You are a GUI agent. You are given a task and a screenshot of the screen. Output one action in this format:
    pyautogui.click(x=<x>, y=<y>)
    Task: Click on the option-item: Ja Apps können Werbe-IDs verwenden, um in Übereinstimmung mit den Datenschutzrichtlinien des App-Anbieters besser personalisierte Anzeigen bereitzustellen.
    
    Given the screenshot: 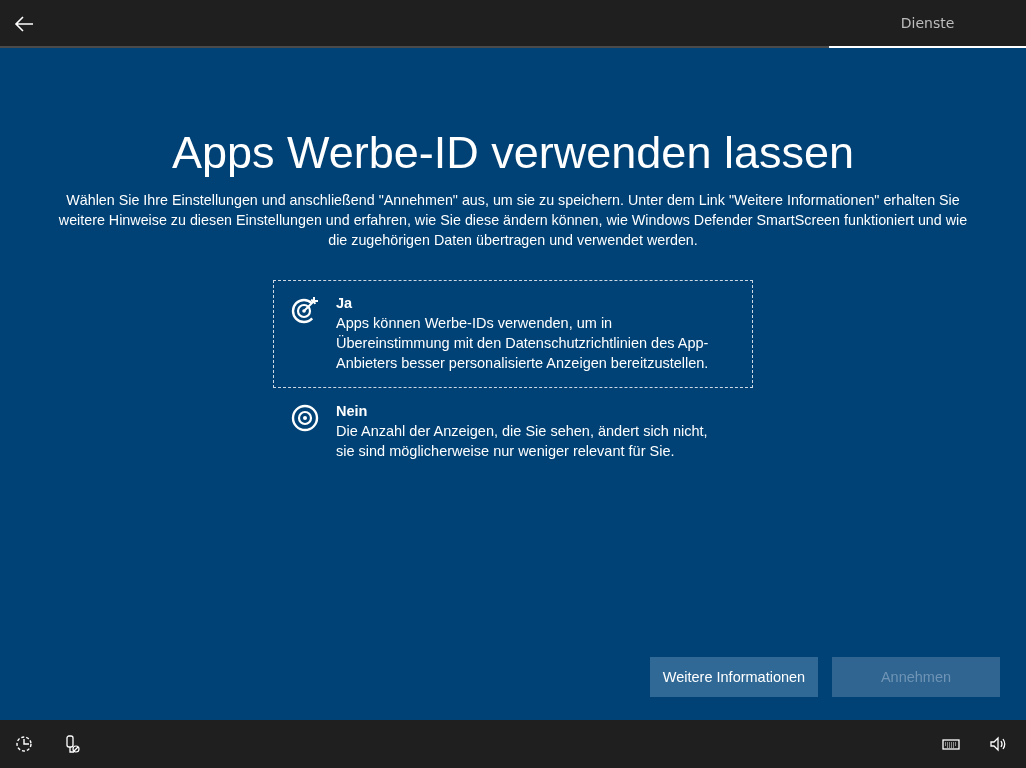 What is the action you would take?
    pyautogui.click(x=513, y=334)
    